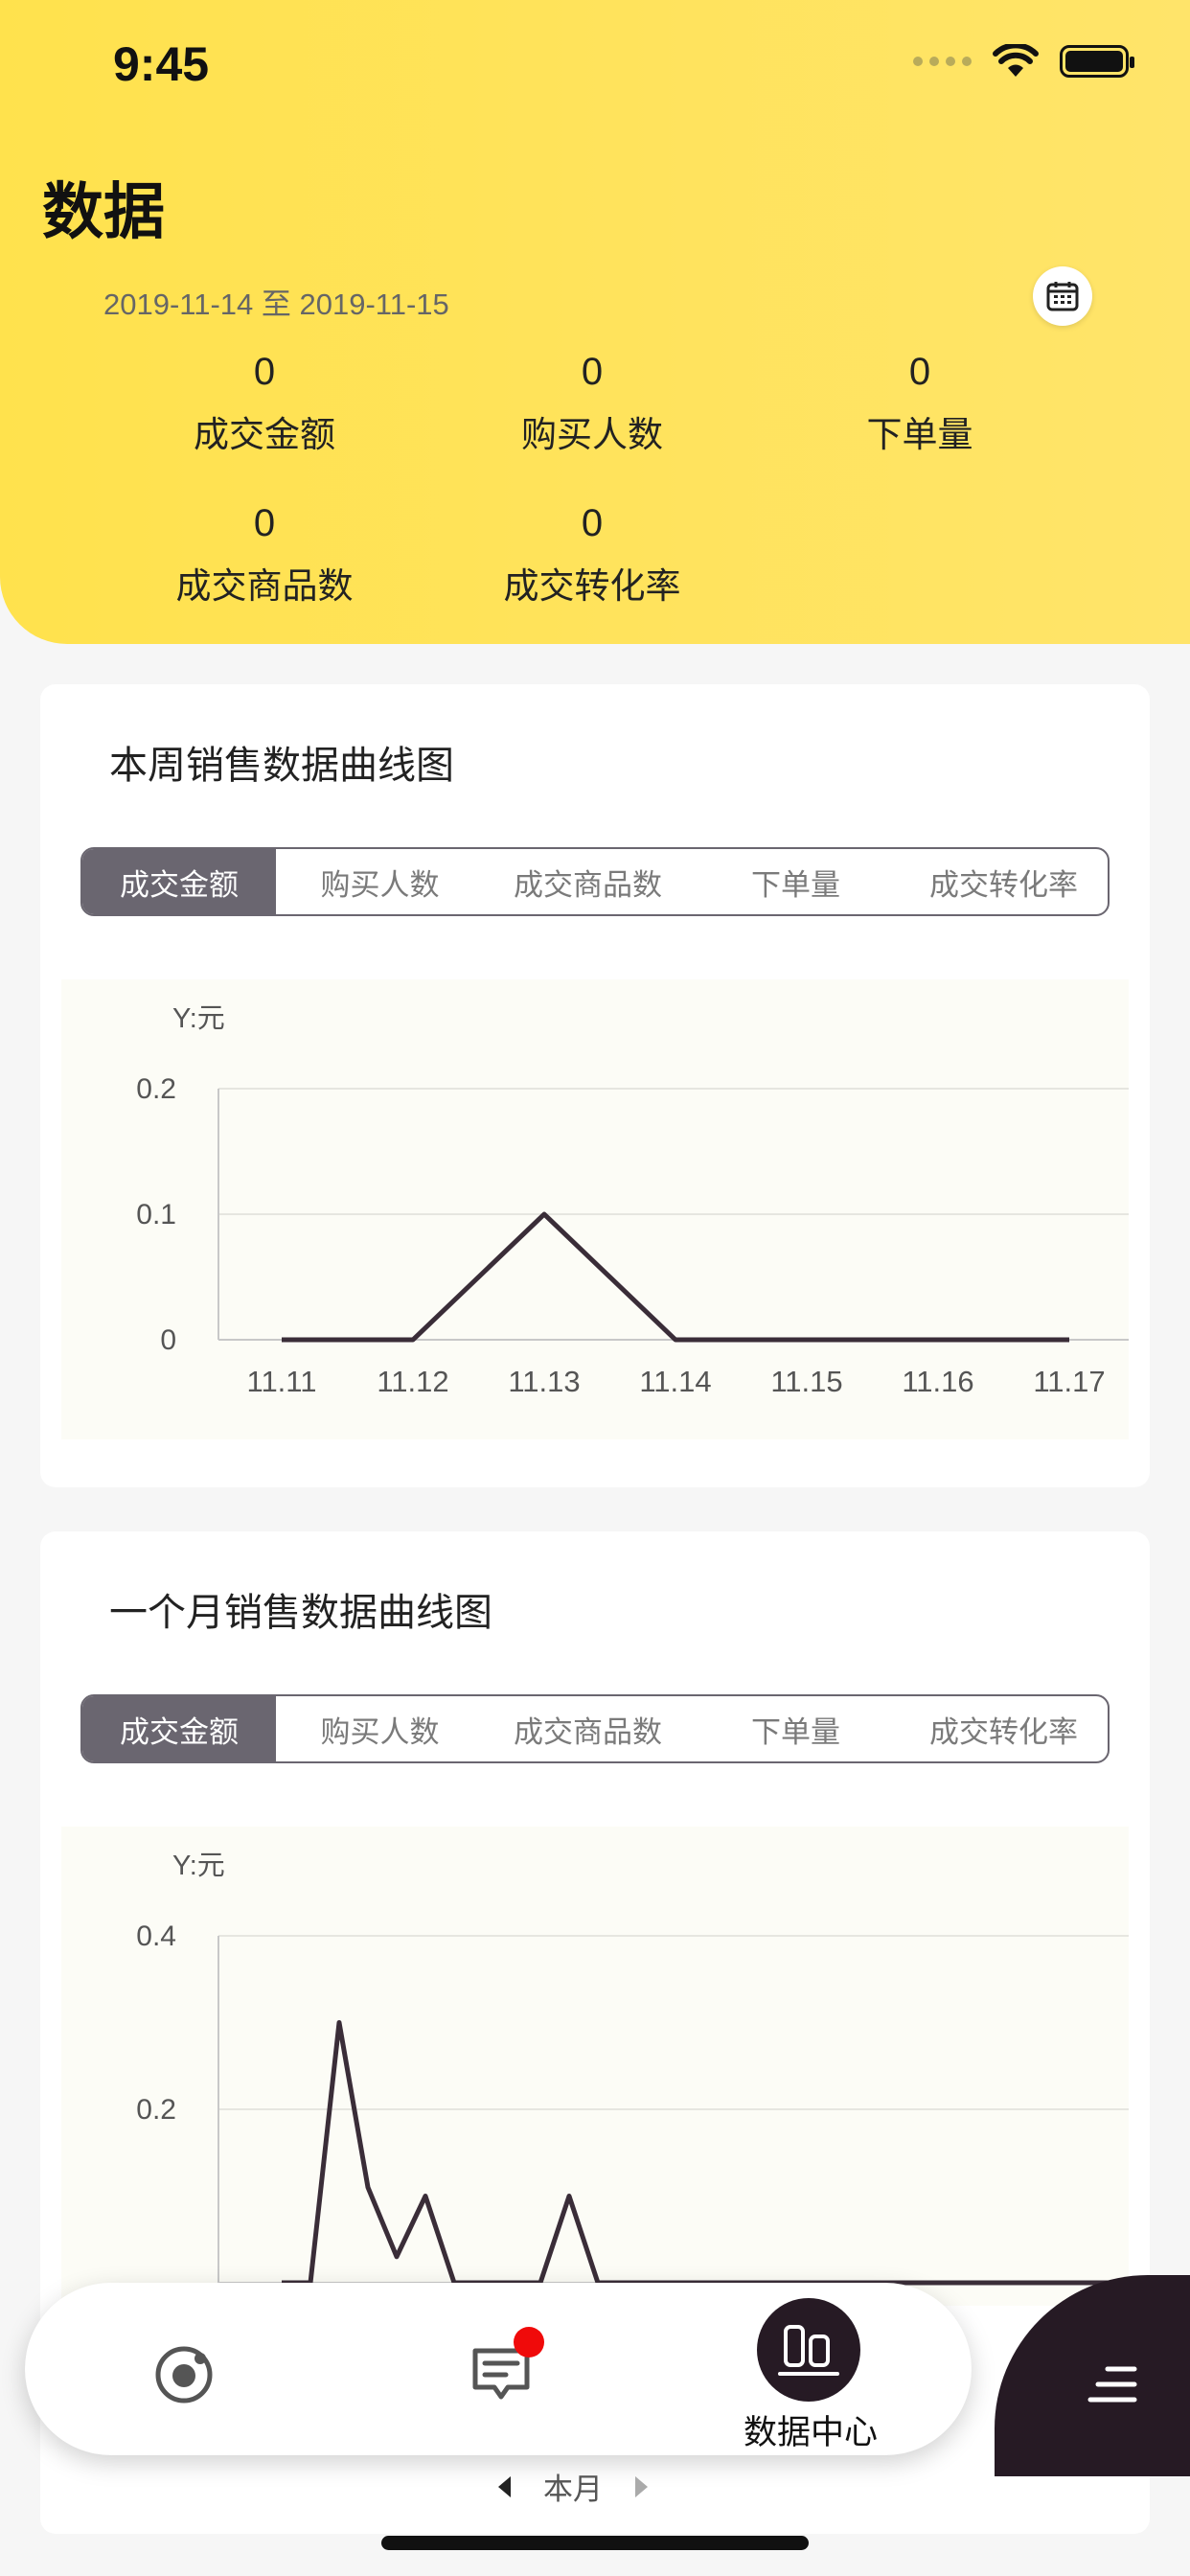 The height and width of the screenshot is (2576, 1190). I want to click on y-tick-label: 0.4, so click(156, 1936).